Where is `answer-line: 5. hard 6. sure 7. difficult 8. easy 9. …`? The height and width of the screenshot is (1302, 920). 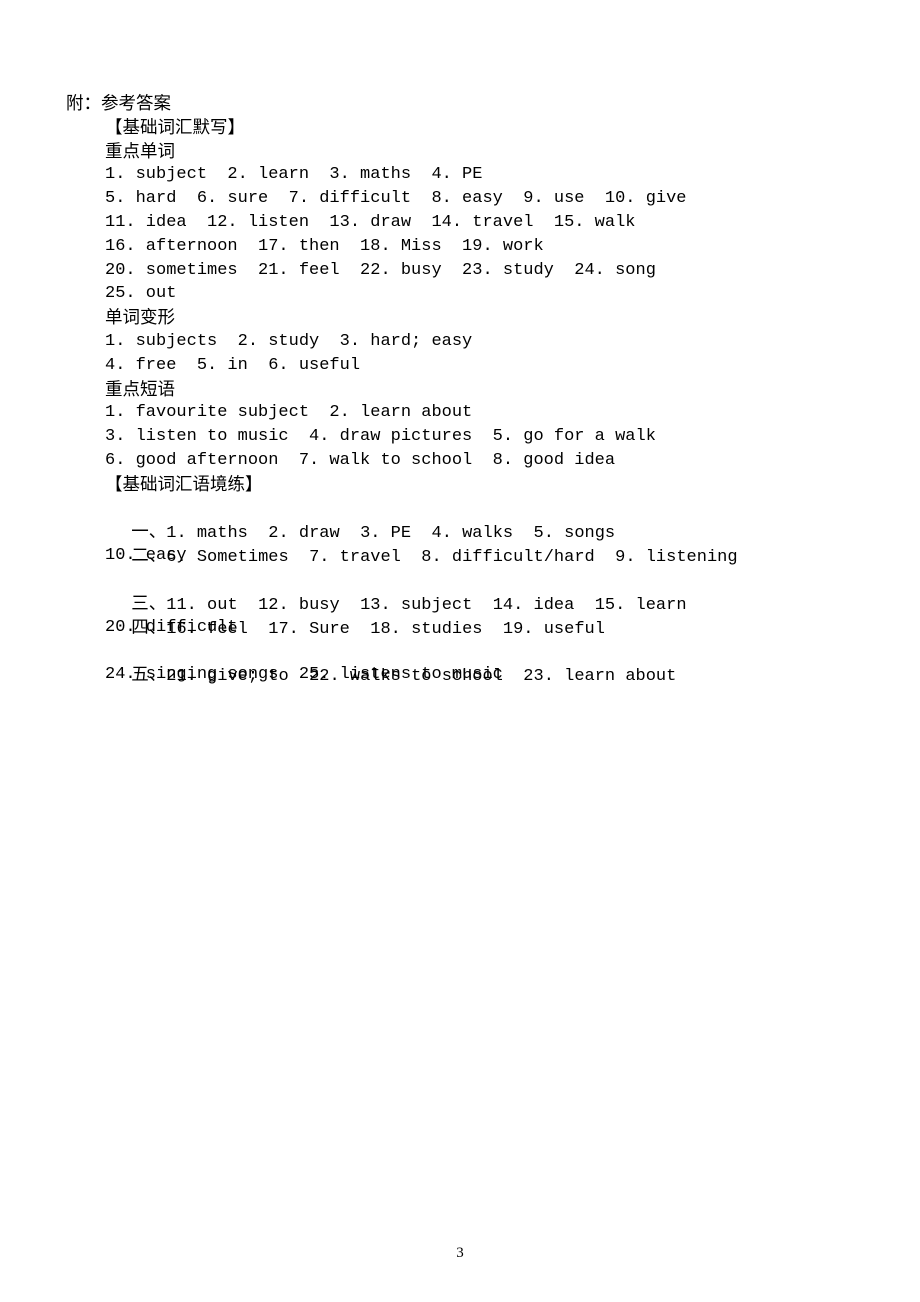
answer-line: 5. hard 6. sure 7. difficult 8. easy 9. … is located at coordinates (396, 199).